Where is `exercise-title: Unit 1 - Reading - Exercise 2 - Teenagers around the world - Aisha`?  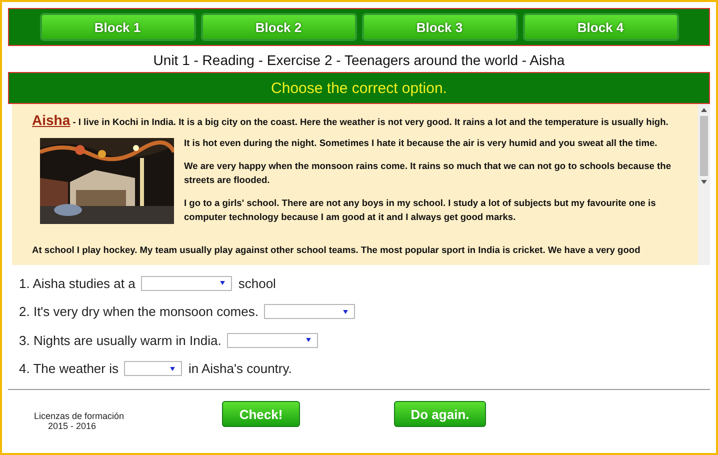
exercise-title: Unit 1 - Reading - Exercise 2 - Teenagers around the world - Aisha is located at coordinates (359, 60).